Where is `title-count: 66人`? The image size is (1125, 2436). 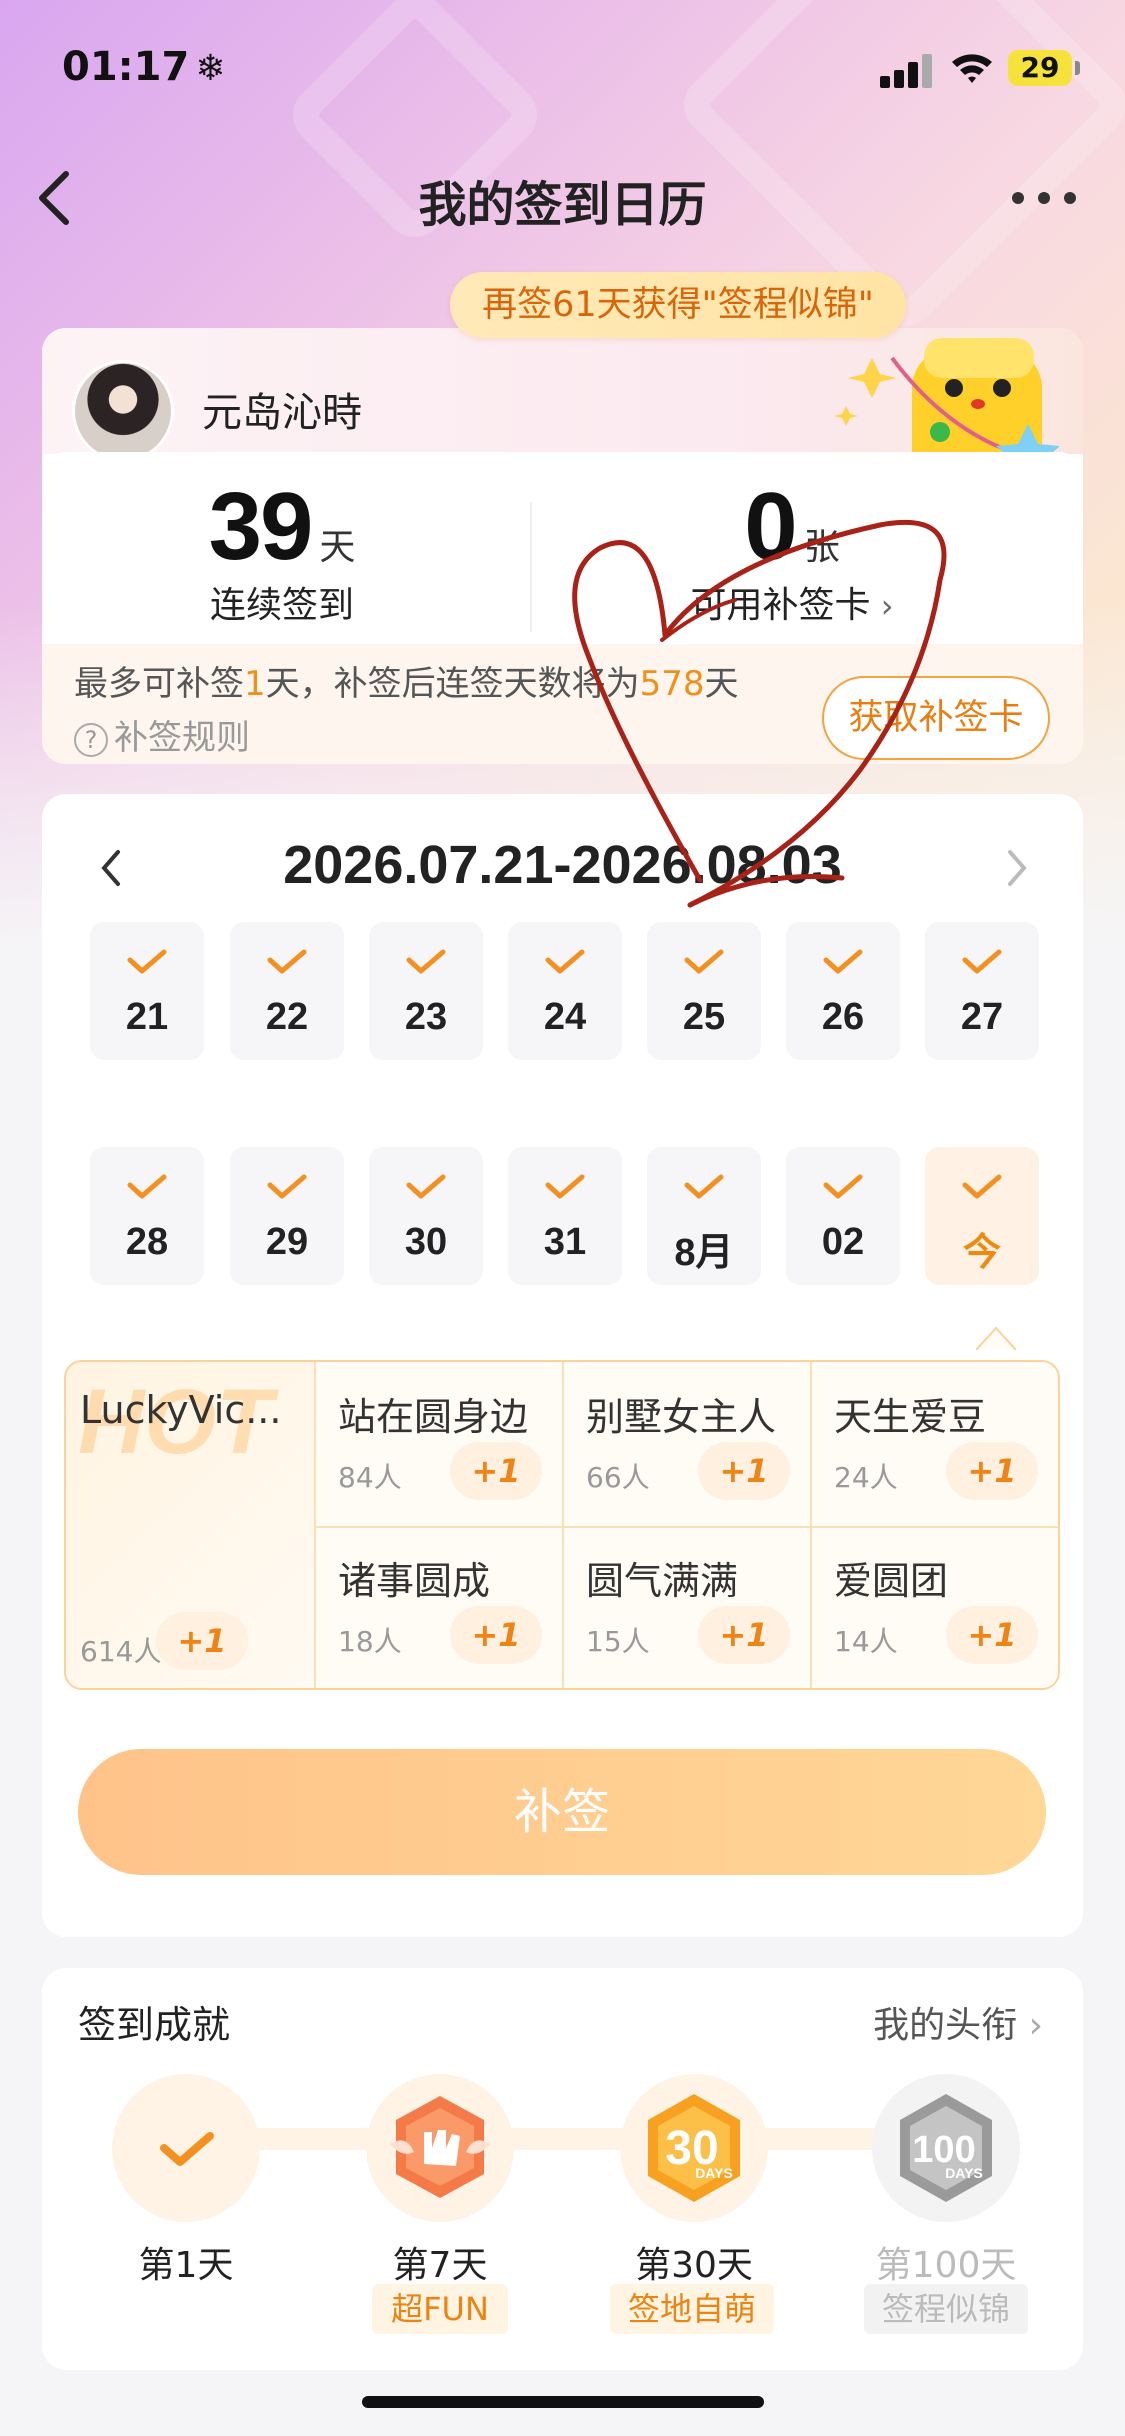 title-count: 66人 is located at coordinates (618, 1477).